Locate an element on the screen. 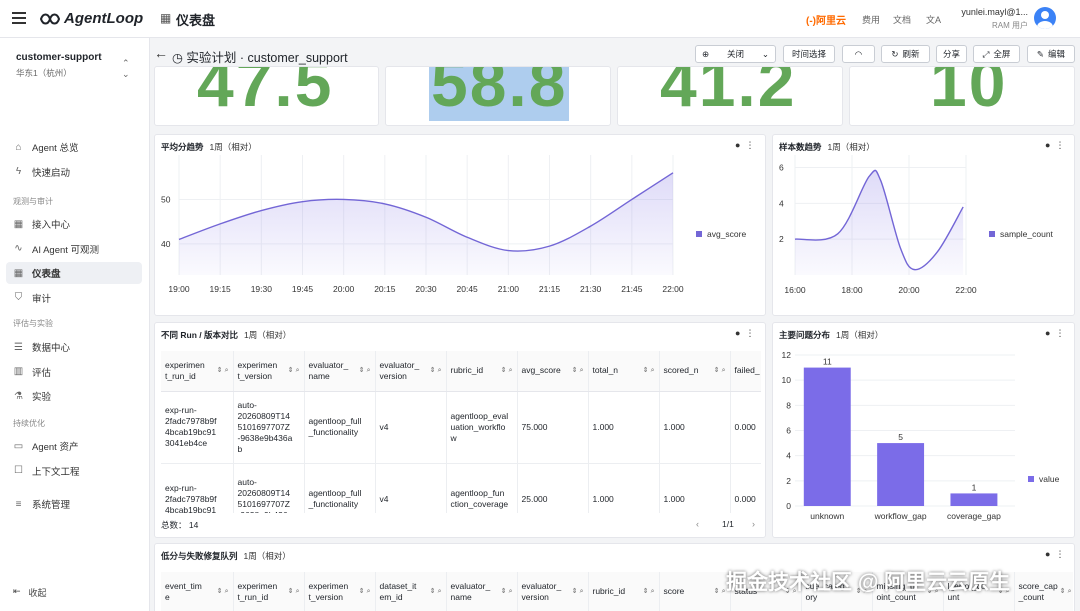 The image size is (1080, 611). prev-page-icon: ‹ is located at coordinates (697, 524).